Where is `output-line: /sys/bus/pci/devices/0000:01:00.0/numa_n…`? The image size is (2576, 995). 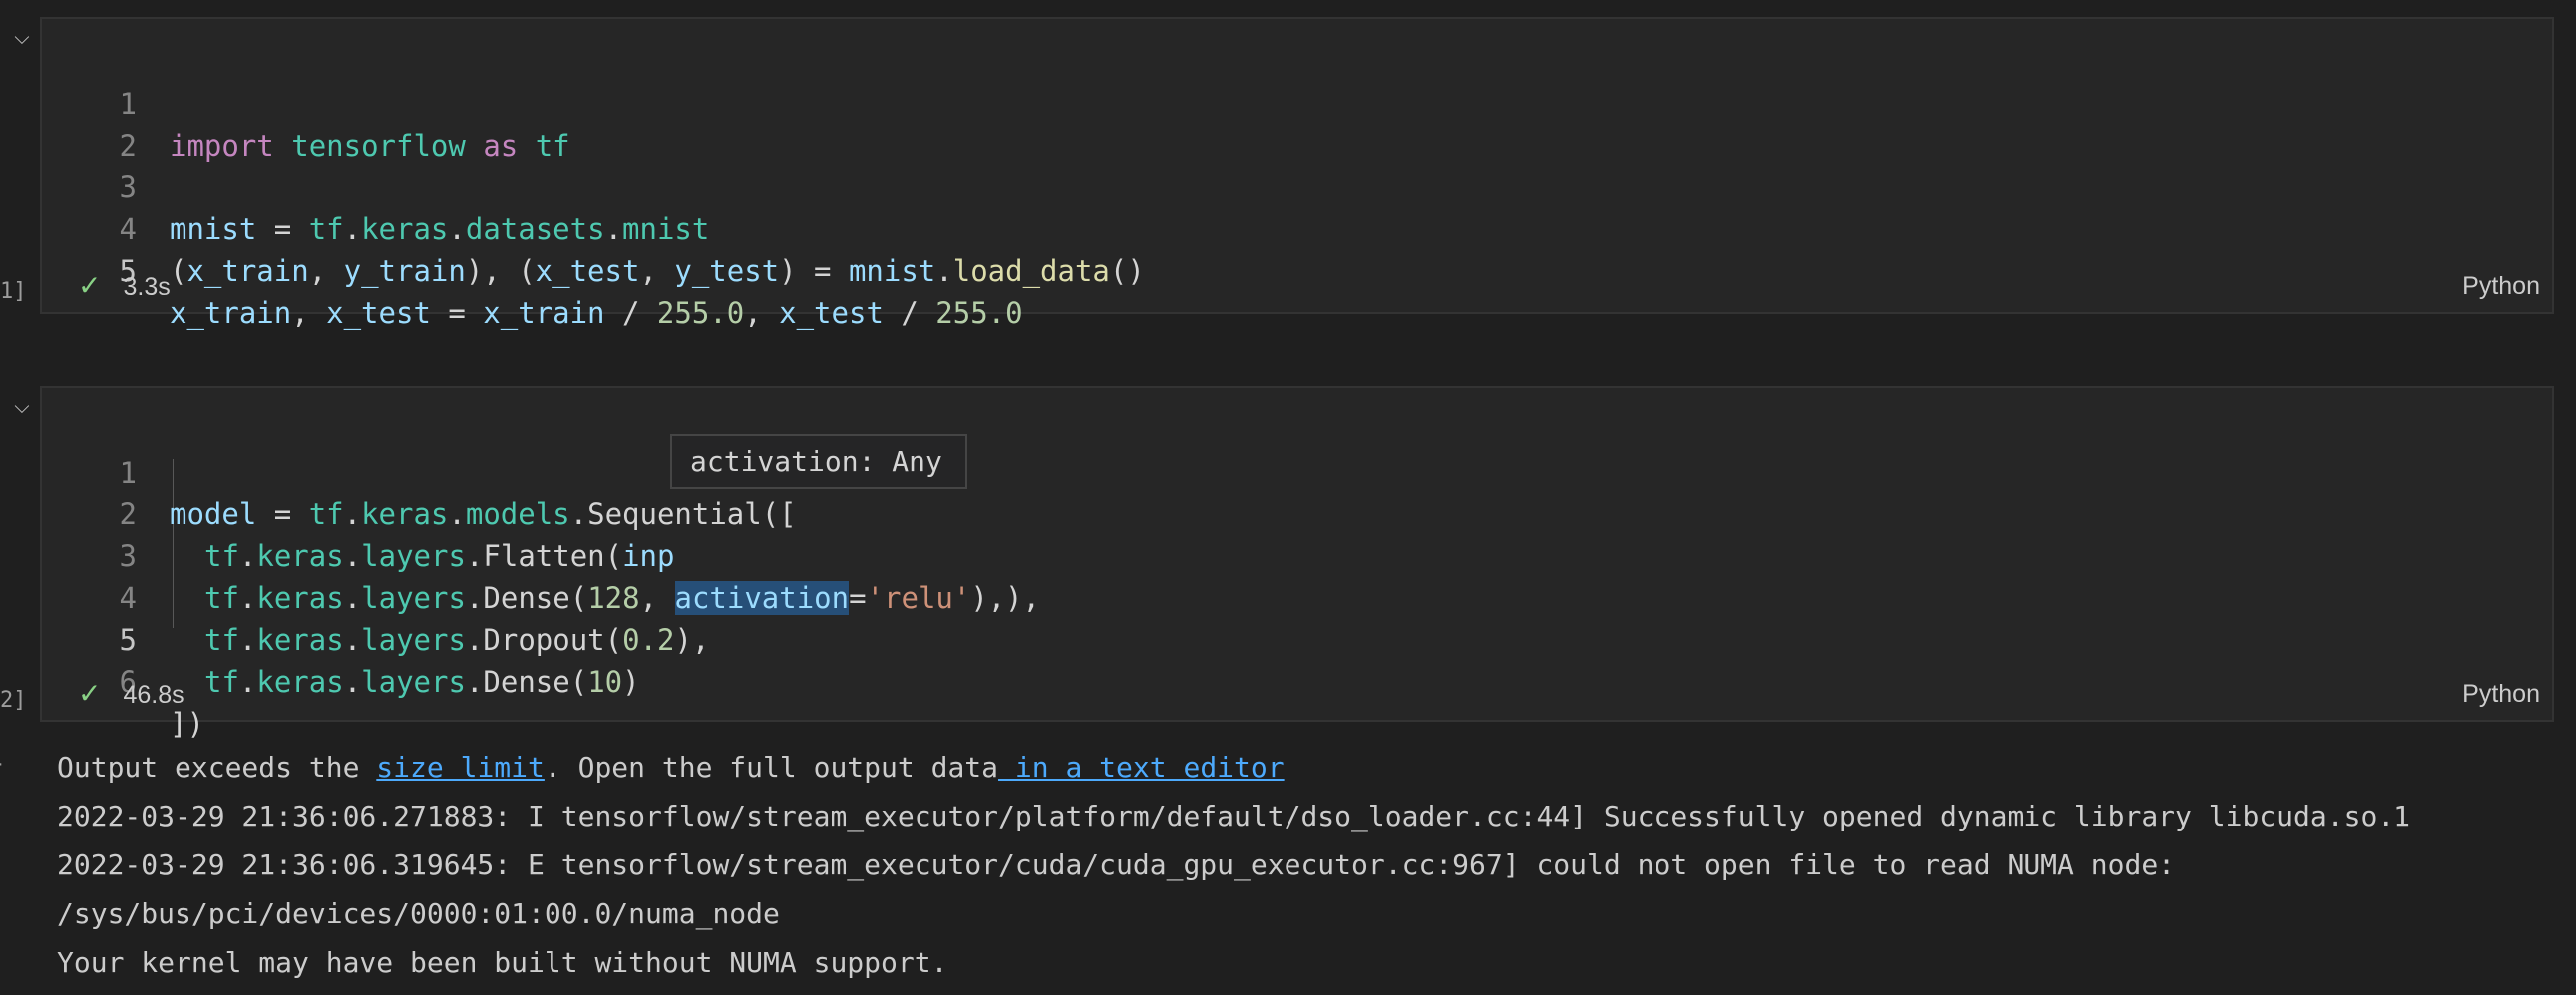 output-line: /sys/bus/pci/devices/0000:01:00.0/numa_n… is located at coordinates (419, 914).